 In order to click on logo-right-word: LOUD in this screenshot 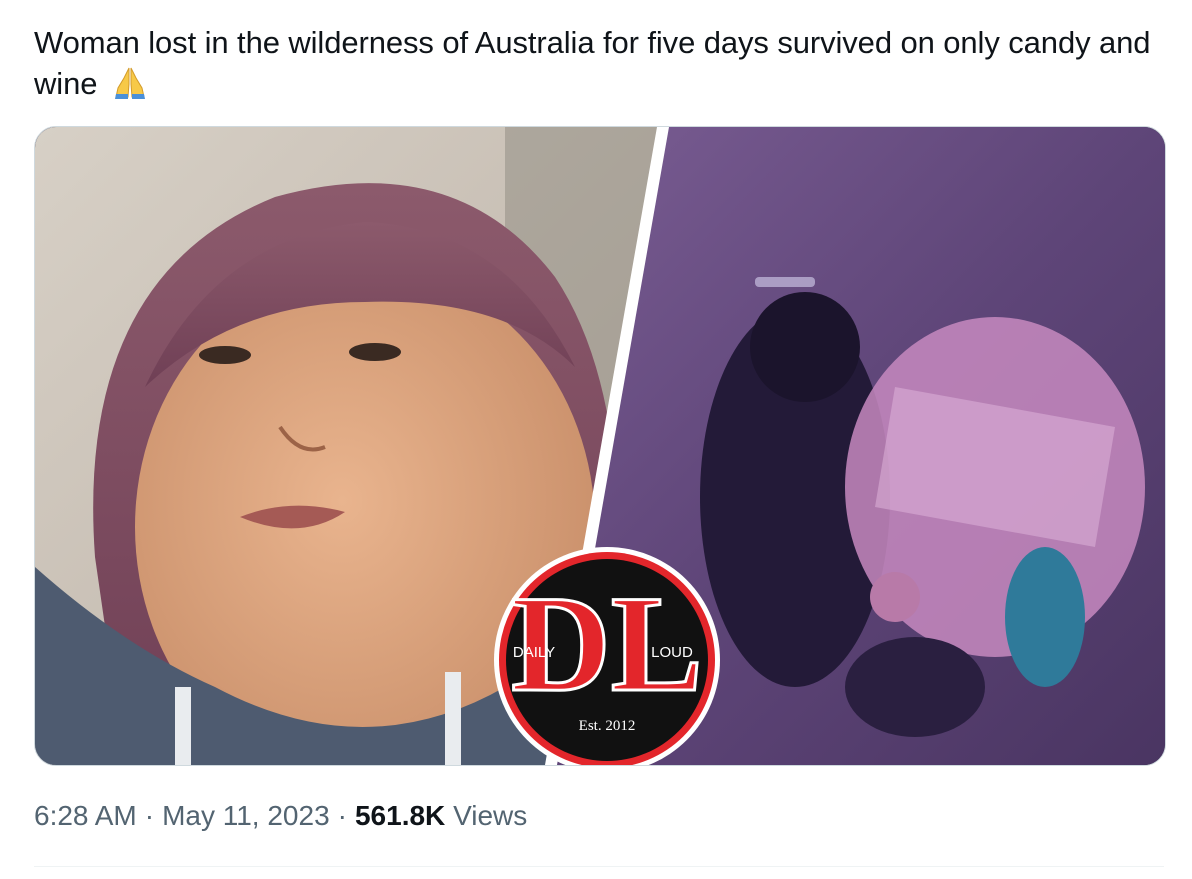, I will do `click(672, 652)`.